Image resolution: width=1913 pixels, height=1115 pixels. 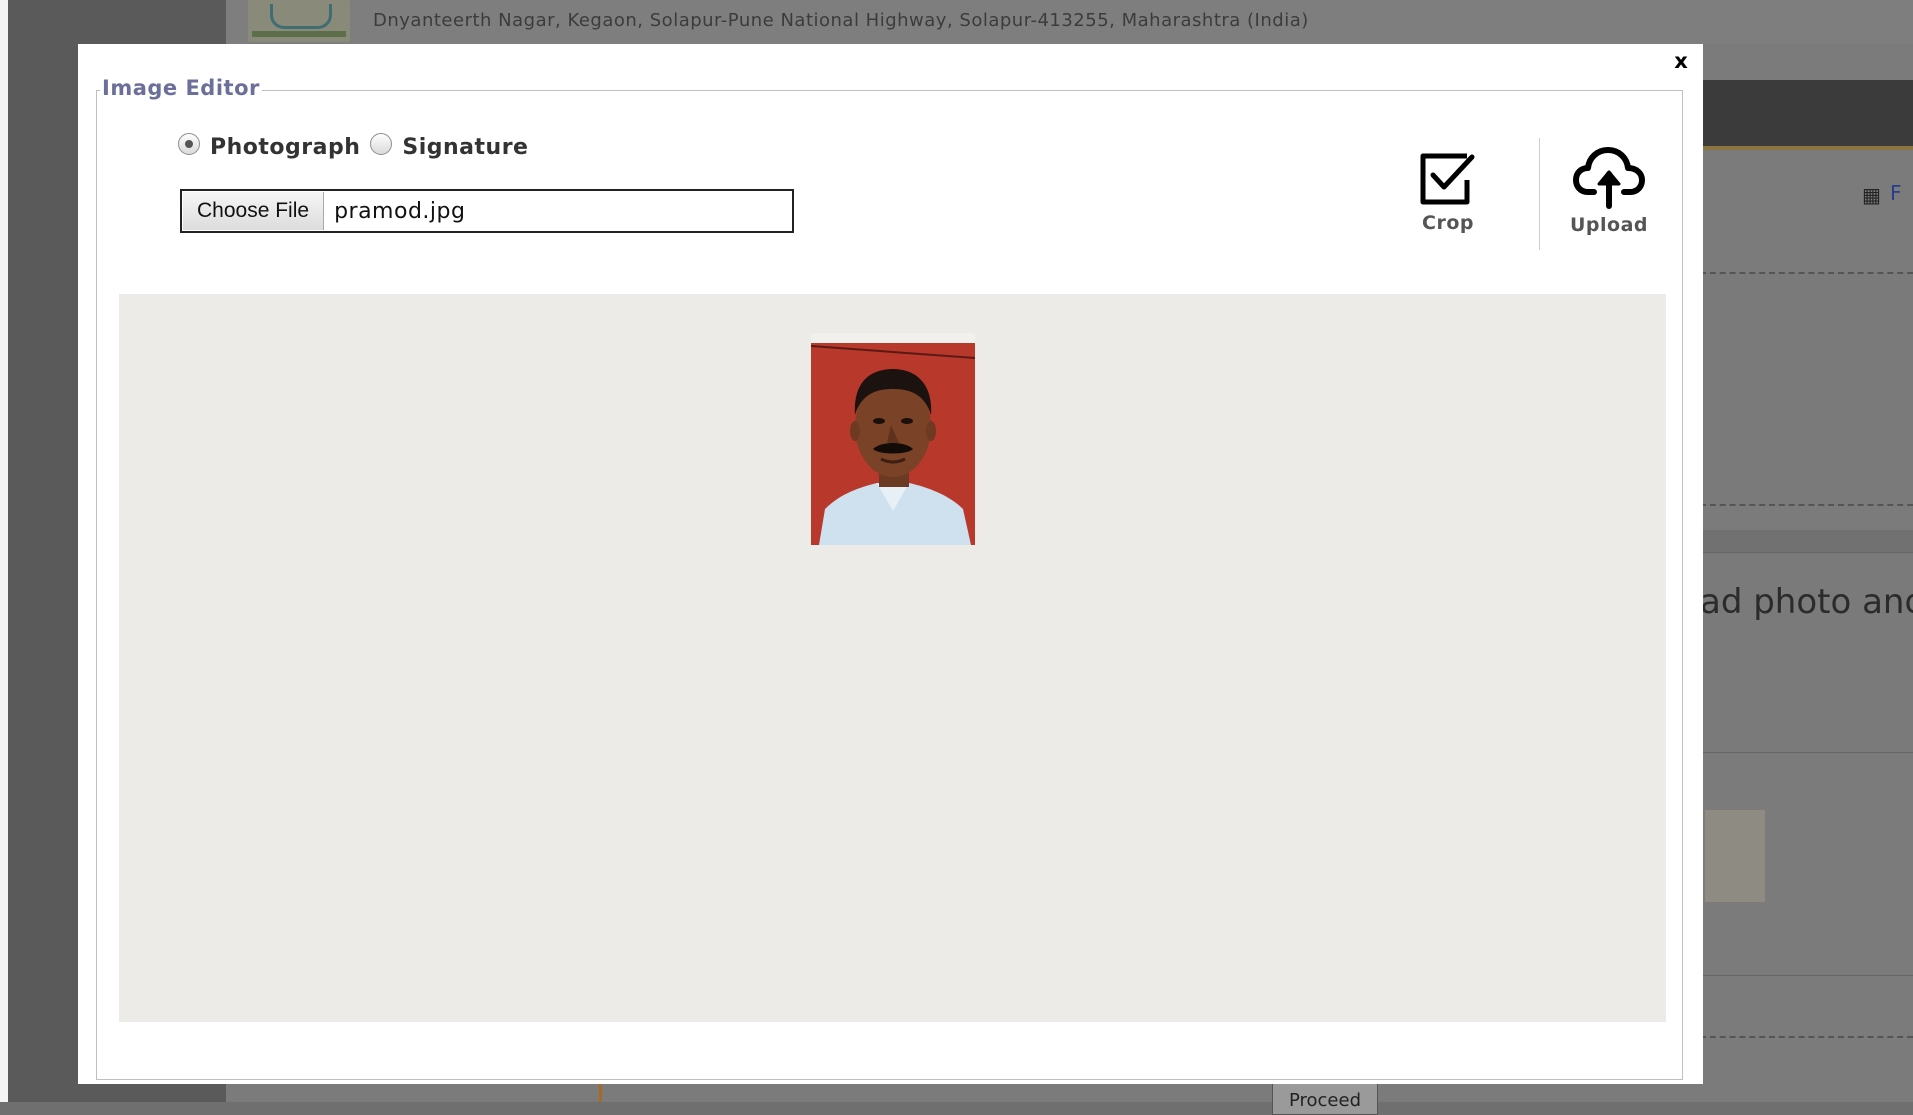 I want to click on crop-check-icon, so click(x=1447, y=179).